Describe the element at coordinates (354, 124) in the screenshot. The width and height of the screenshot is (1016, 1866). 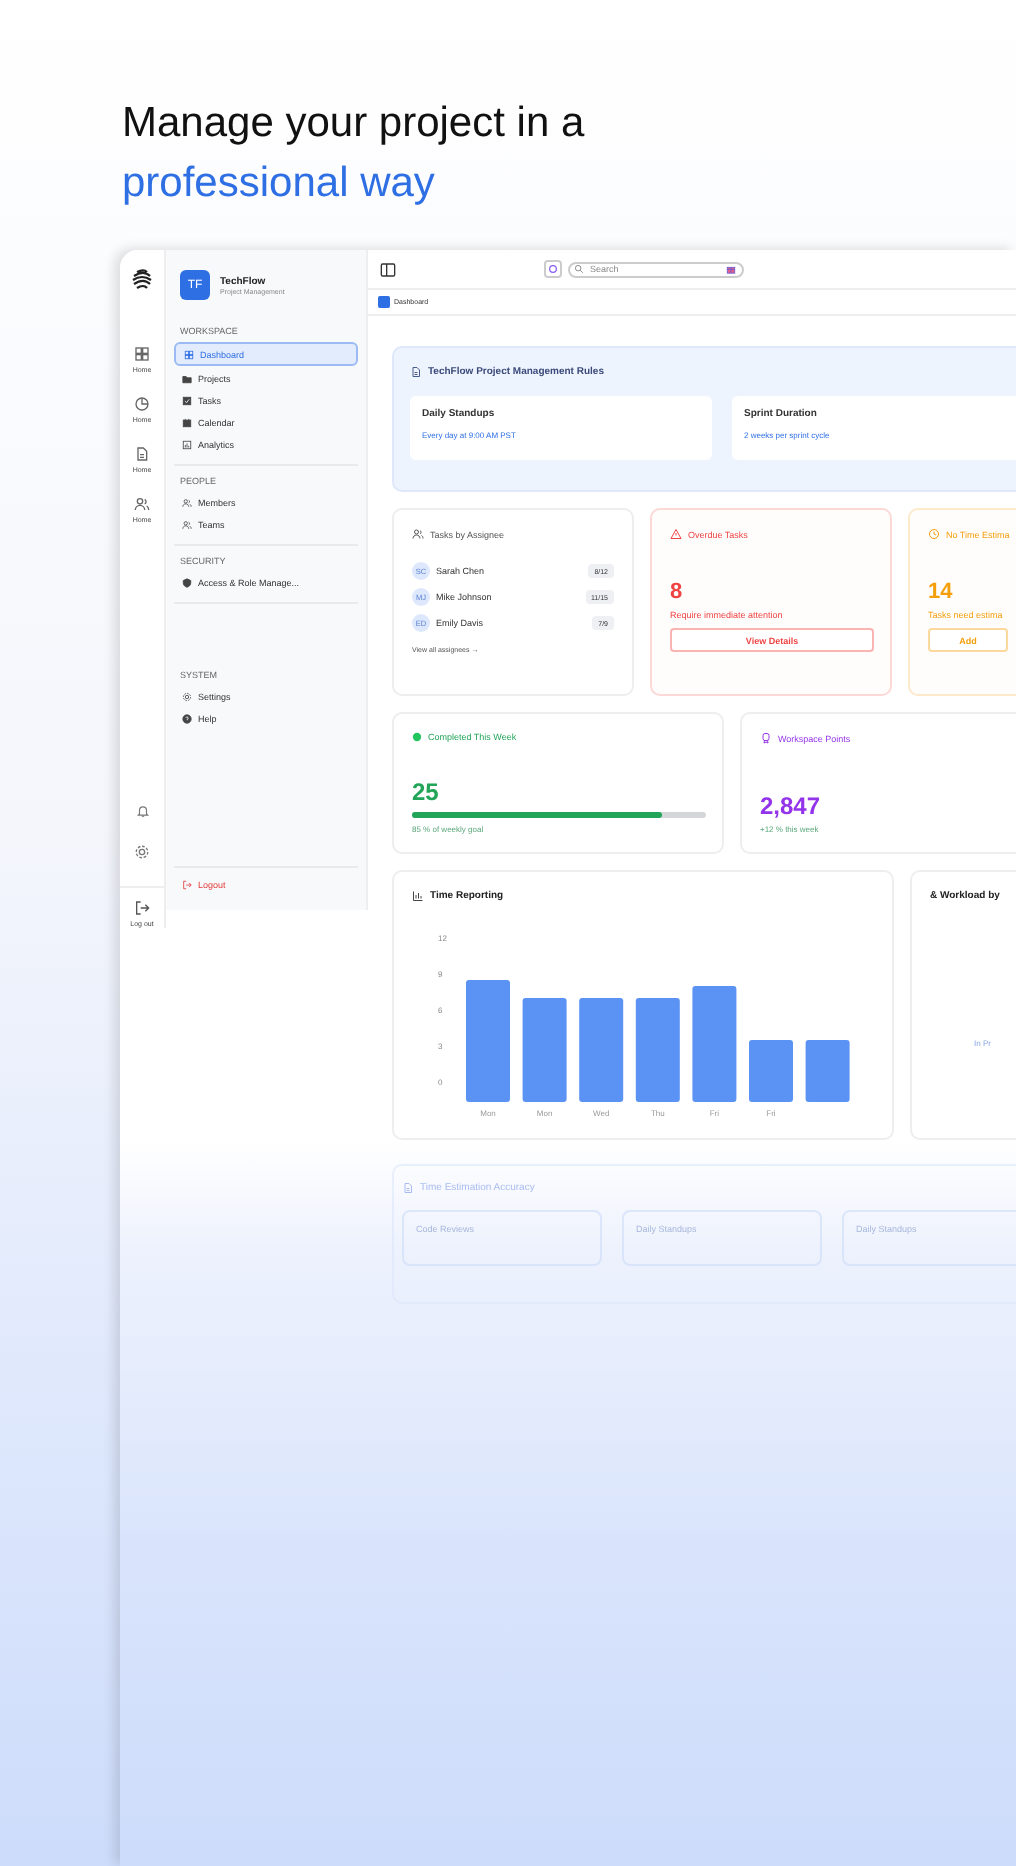
I see `headline-text: Manage your project in a` at that location.